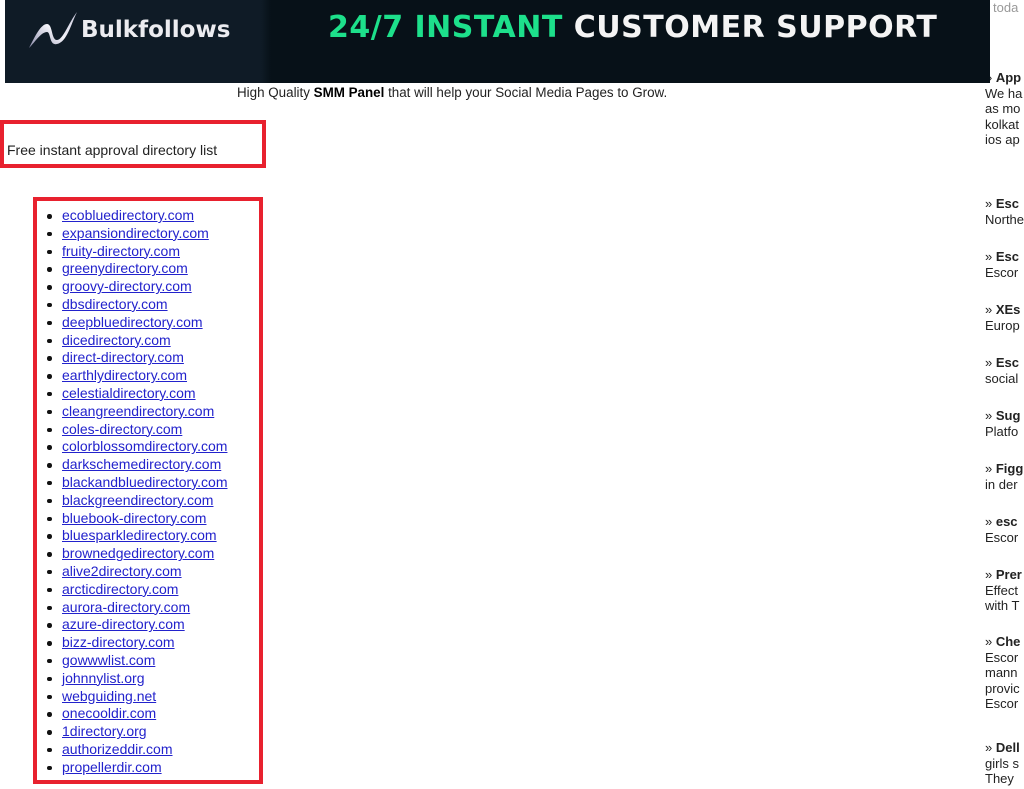 Image resolution: width=1024 pixels, height=789 pixels. Describe the element at coordinates (137, 500) in the screenshot. I see `directory-link: blackgreendirectory.com` at that location.